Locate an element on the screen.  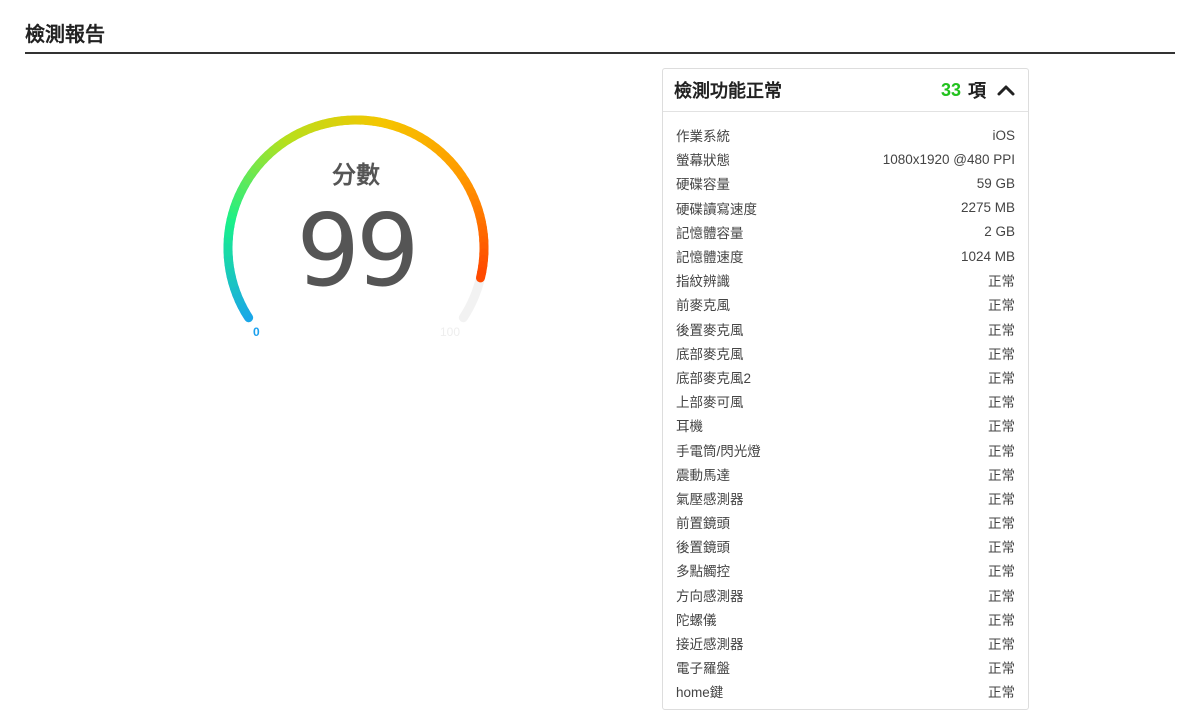
list-item: 硬碟容量 59 GB is located at coordinates (845, 183).